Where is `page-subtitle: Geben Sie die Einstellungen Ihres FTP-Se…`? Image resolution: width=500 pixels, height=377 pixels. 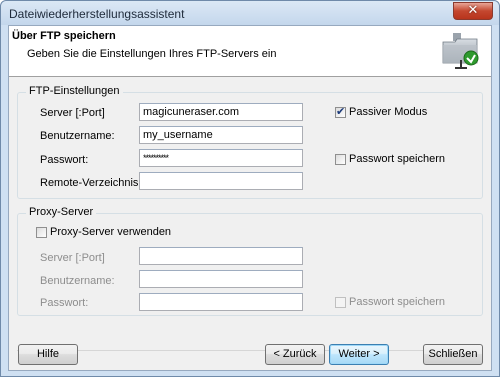 page-subtitle: Geben Sie die Einstellungen Ihres FTP-Se… is located at coordinates (152, 54).